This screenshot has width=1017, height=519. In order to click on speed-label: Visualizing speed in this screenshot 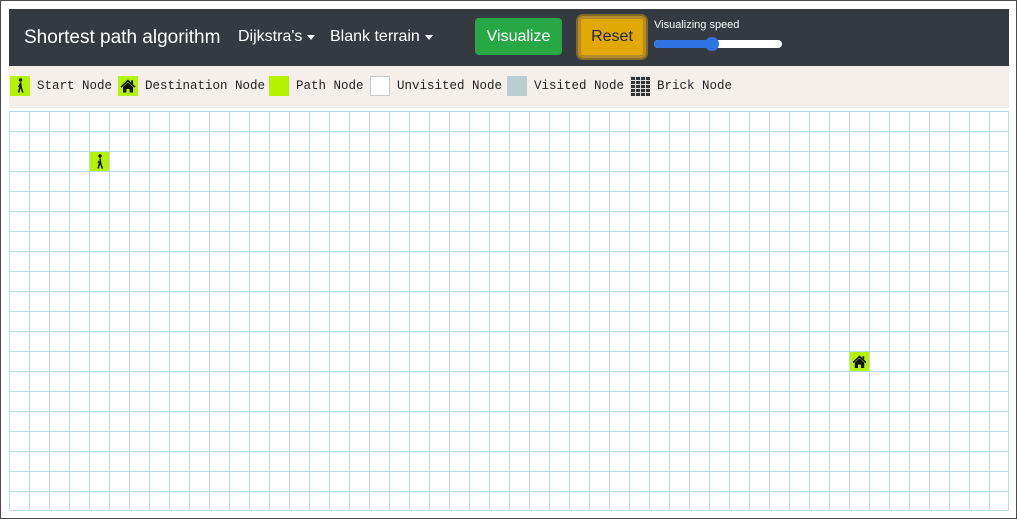, I will do `click(697, 25)`.